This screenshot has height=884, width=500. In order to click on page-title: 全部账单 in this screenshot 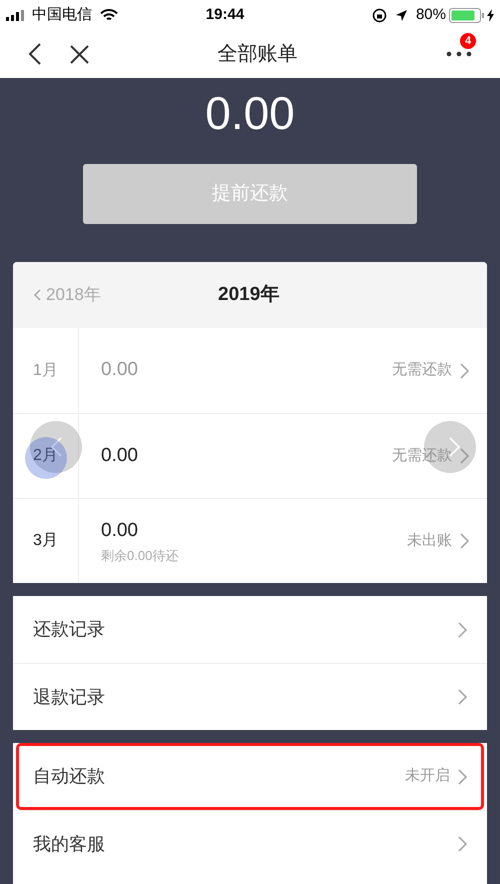, I will do `click(257, 54)`.